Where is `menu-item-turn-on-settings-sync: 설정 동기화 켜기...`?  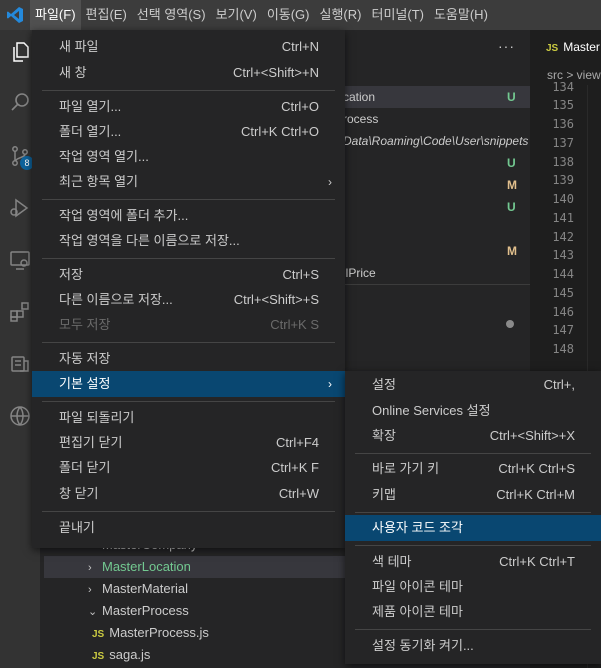 menu-item-turn-on-settings-sync: 설정 동기화 켜기... is located at coordinates (473, 646).